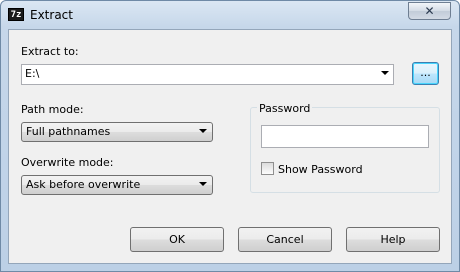 The height and width of the screenshot is (272, 460). I want to click on cancel-button-label: Cancel, so click(285, 239).